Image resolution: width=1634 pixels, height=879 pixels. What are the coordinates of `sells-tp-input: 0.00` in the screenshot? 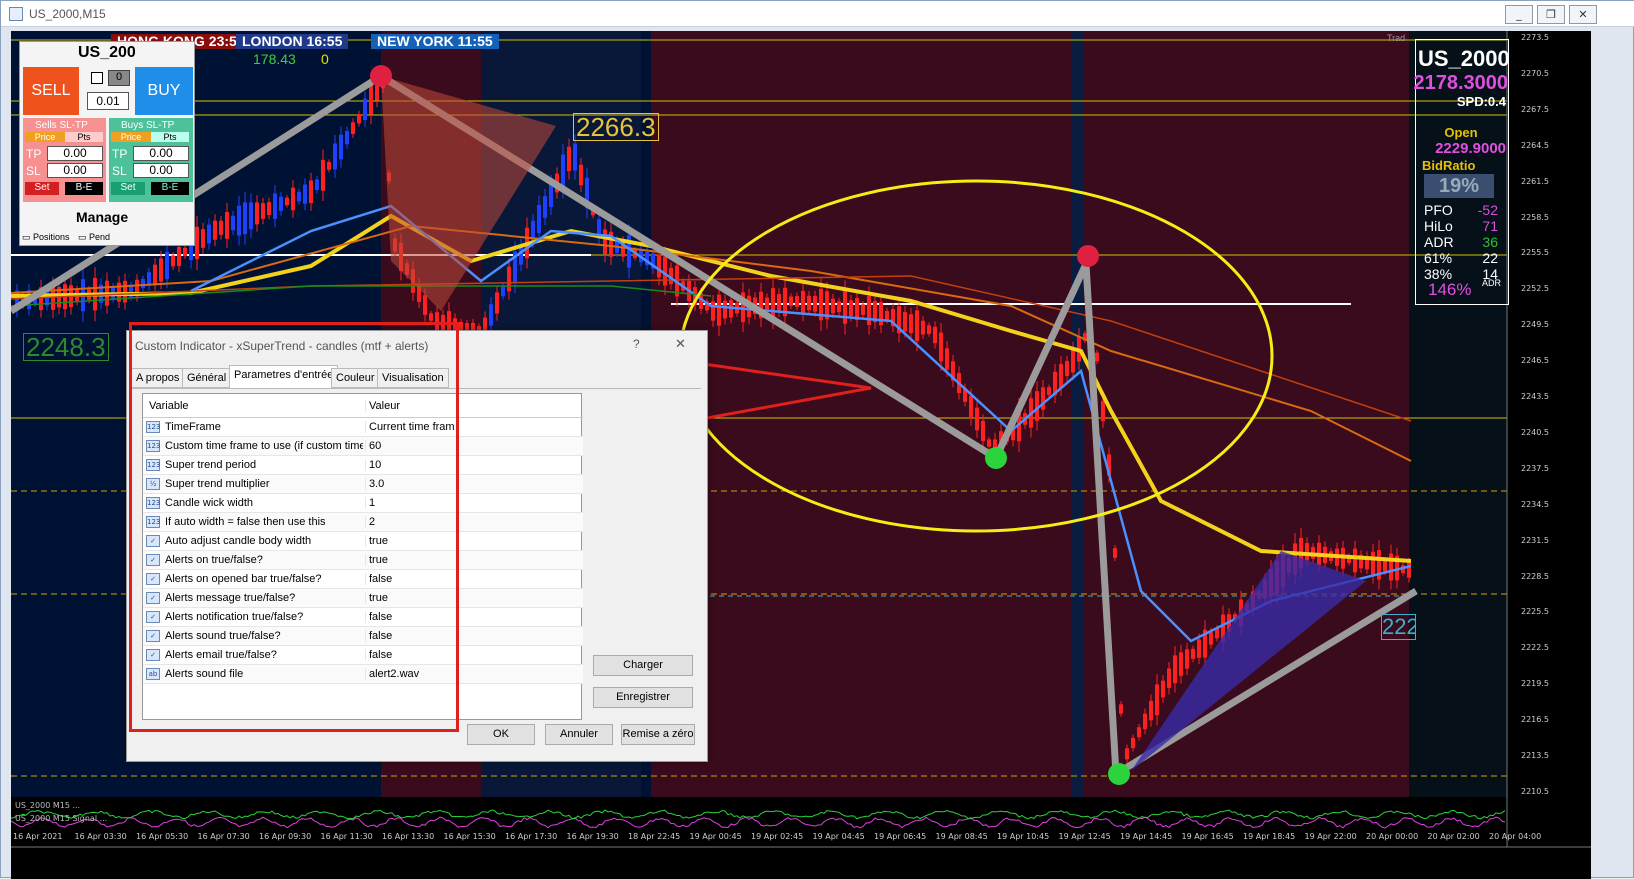 It's located at (75, 153).